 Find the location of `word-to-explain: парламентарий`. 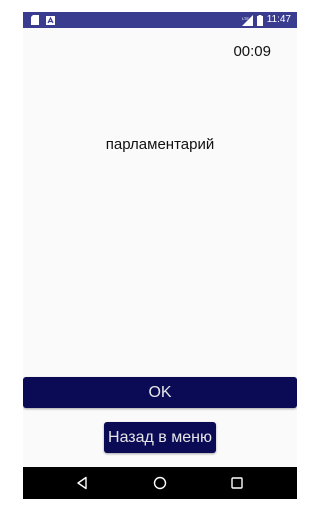

word-to-explain: парламентарий is located at coordinates (160, 144).